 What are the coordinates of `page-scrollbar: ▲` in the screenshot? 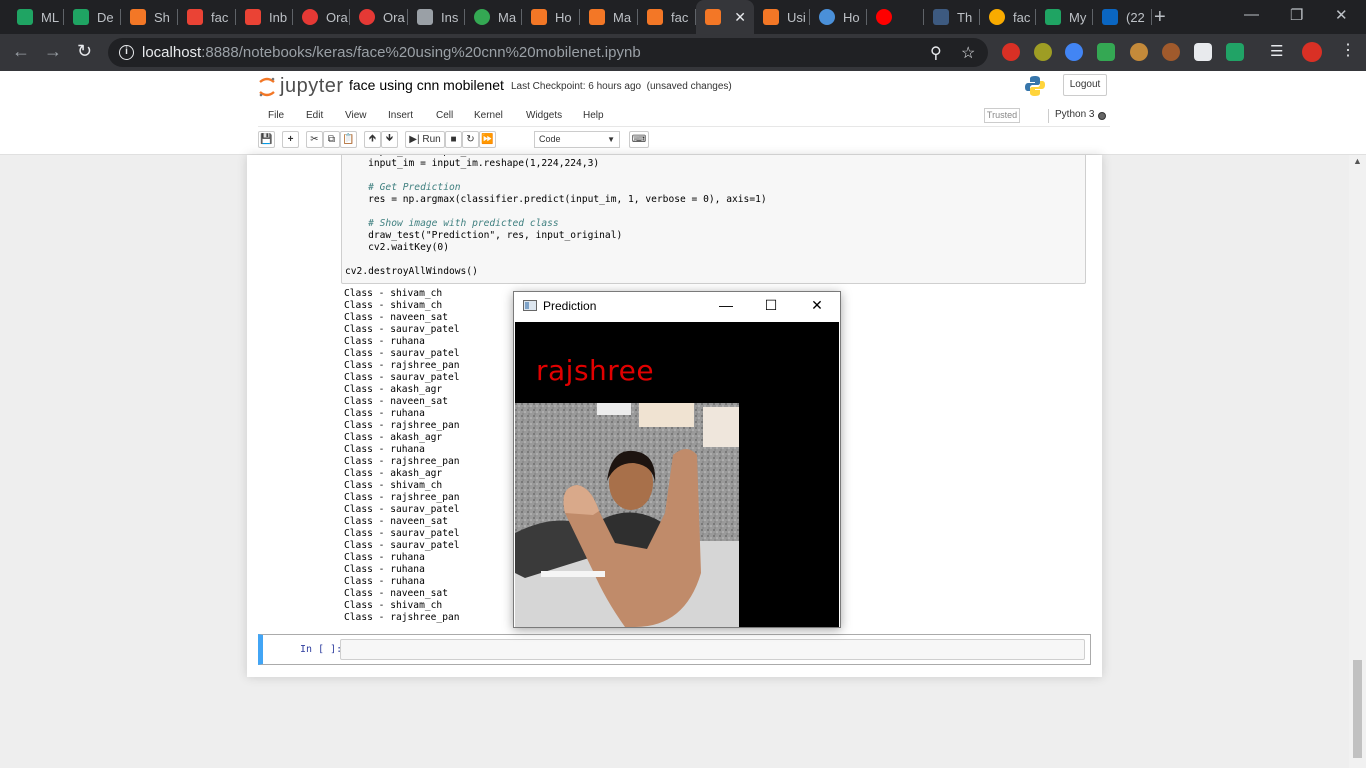 It's located at (1357, 461).